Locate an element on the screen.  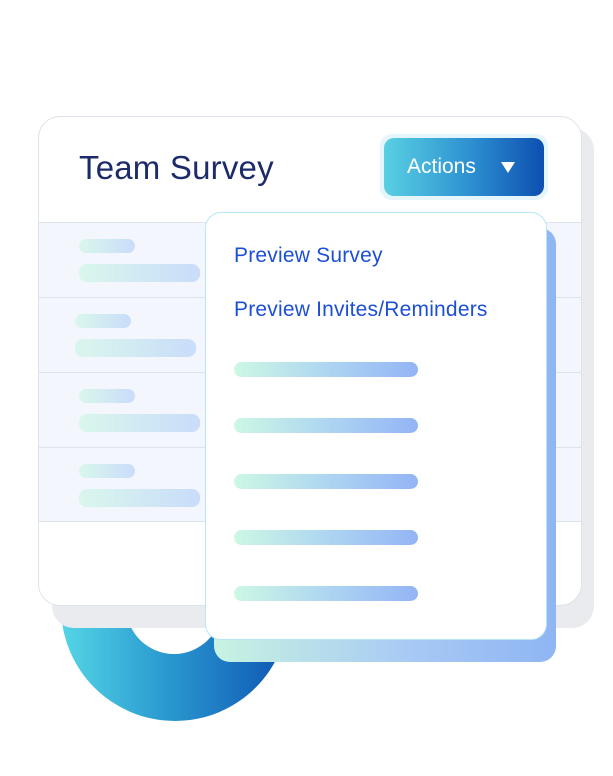
menu-item-preview-invites-reminders: Preview Invites/Reminders is located at coordinates (361, 310).